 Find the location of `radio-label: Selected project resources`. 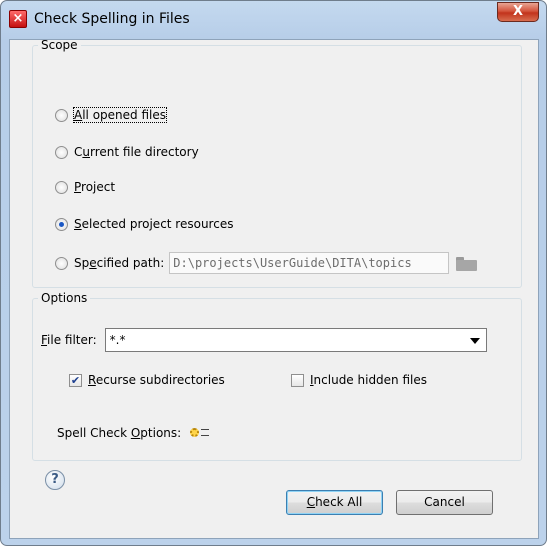

radio-label: Selected project resources is located at coordinates (154, 224).